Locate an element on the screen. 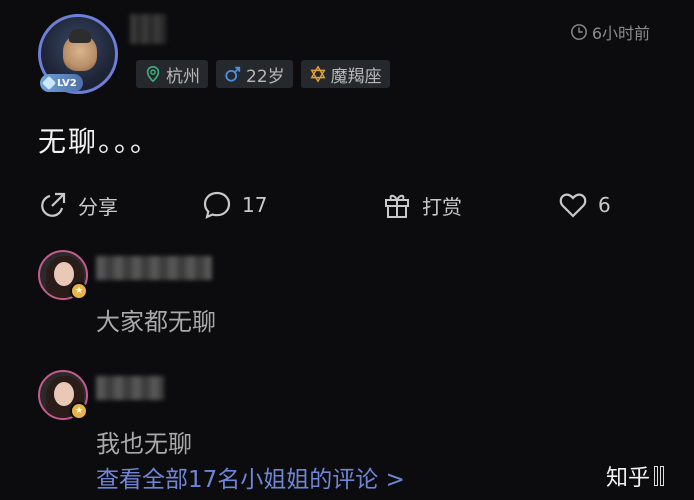 This screenshot has width=694, height=500. star-of-david-icon is located at coordinates (318, 74).